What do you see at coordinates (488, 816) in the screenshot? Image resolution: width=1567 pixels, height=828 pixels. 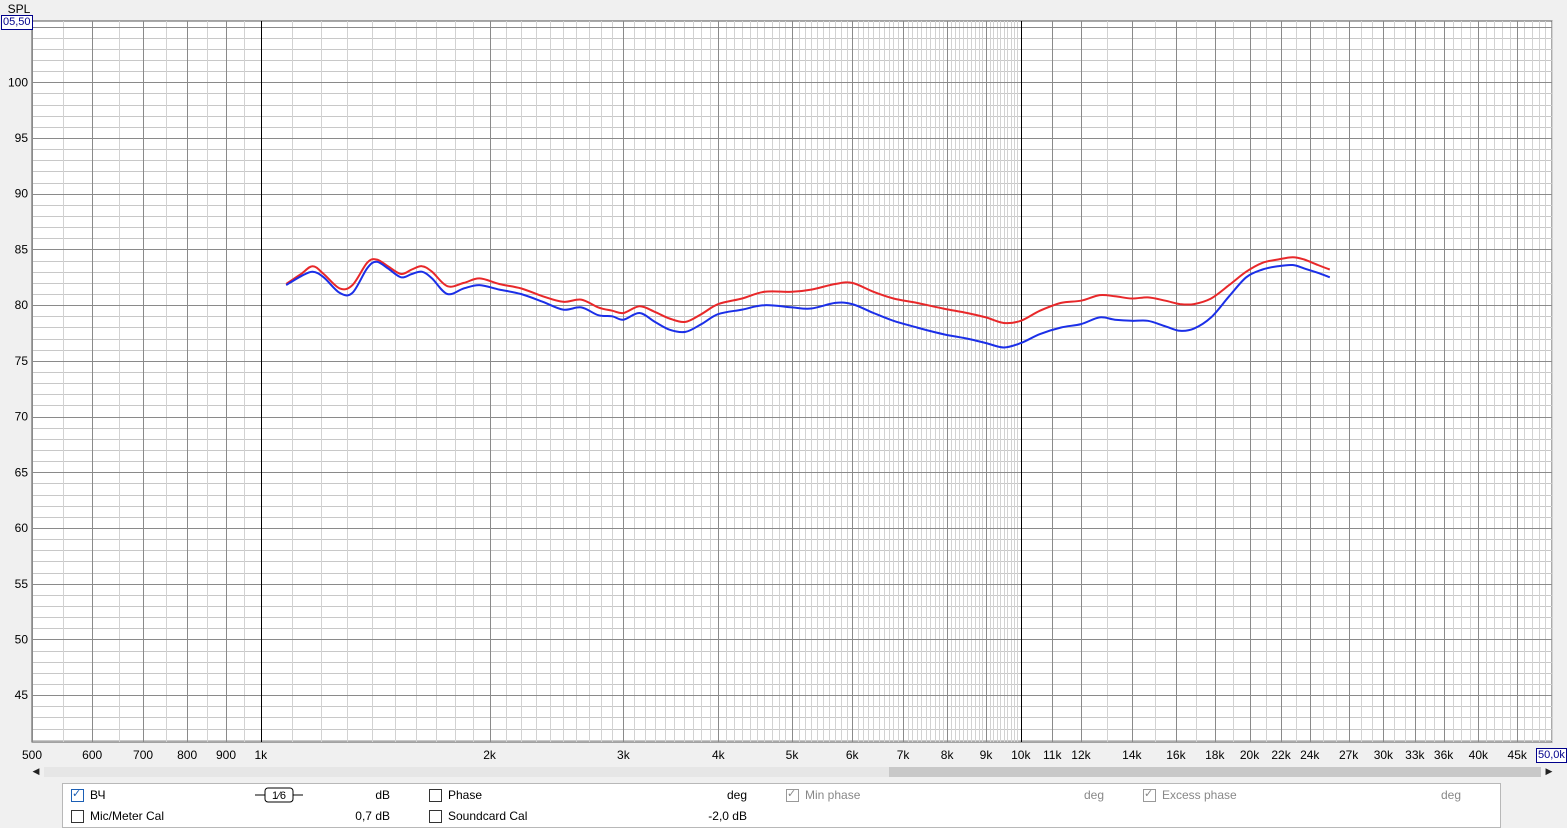 I see `soundcard-cal-label: Soundcard Cal` at bounding box center [488, 816].